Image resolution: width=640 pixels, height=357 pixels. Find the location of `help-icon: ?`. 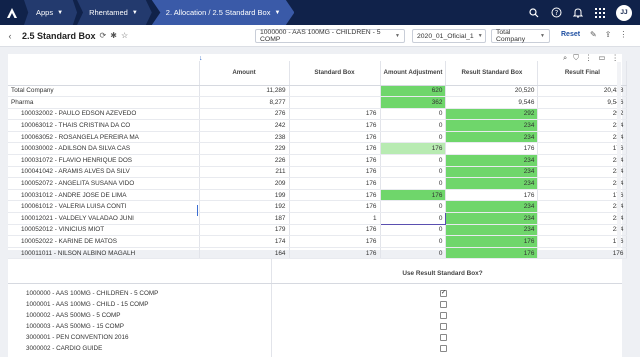

help-icon: ? is located at coordinates (556, 13).